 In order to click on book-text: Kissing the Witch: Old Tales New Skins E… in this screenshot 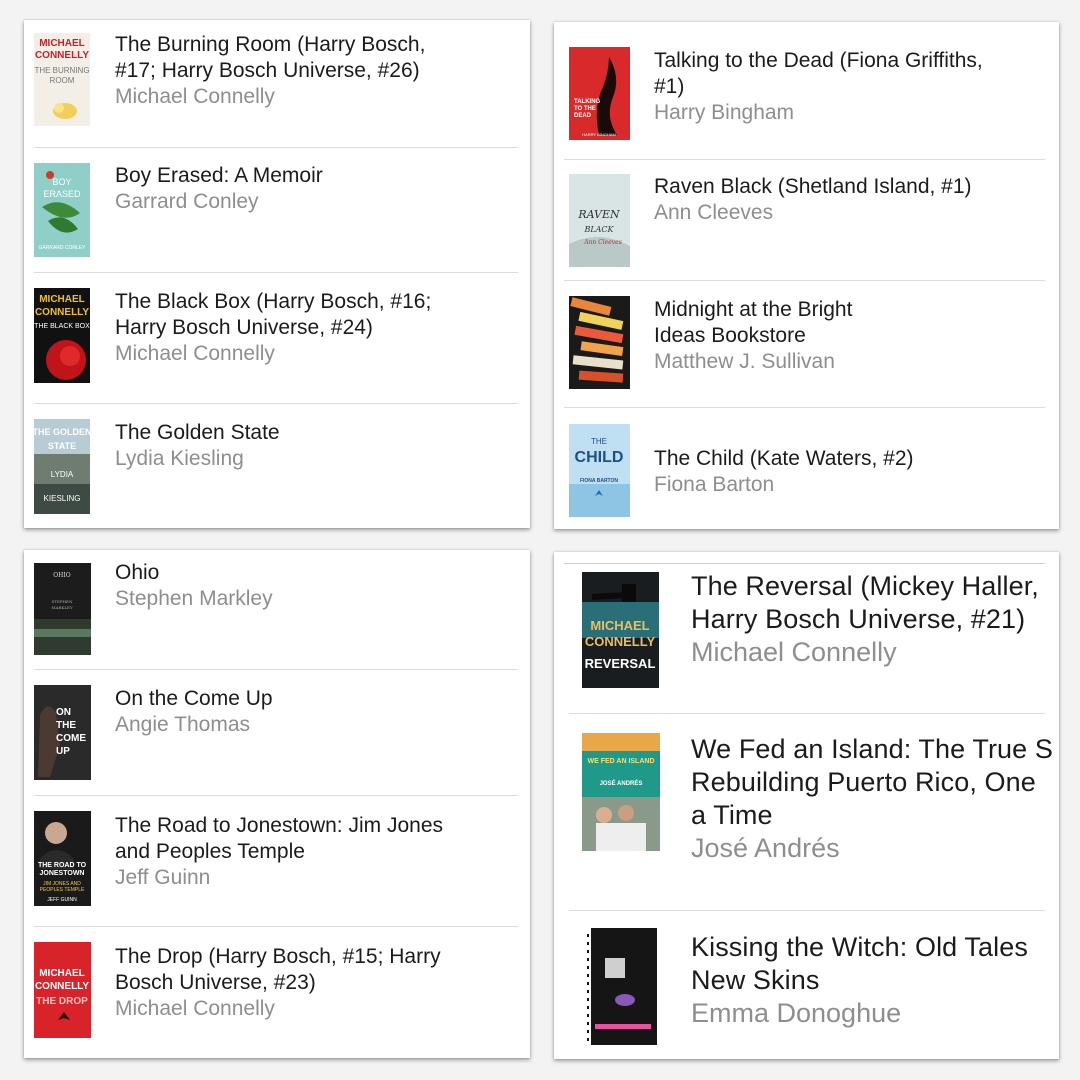, I will do `click(859, 980)`.